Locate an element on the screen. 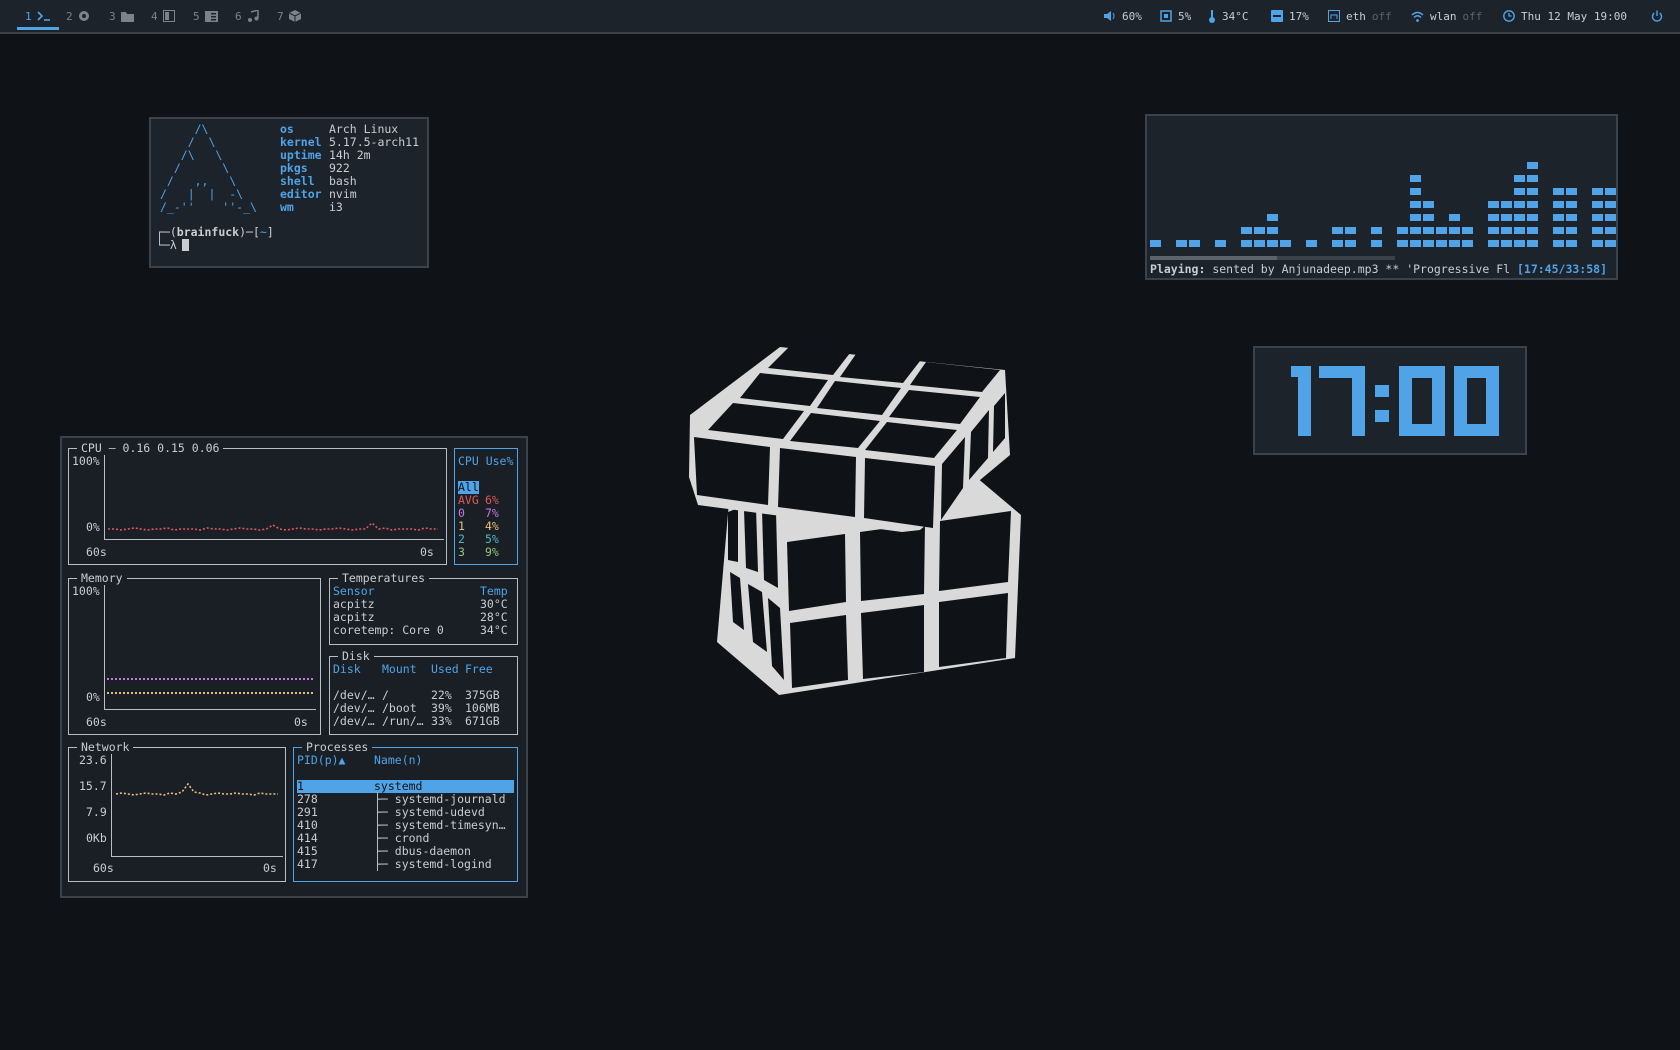 This screenshot has width=1680, height=1050. cpu-x-axis is located at coordinates (274, 539).